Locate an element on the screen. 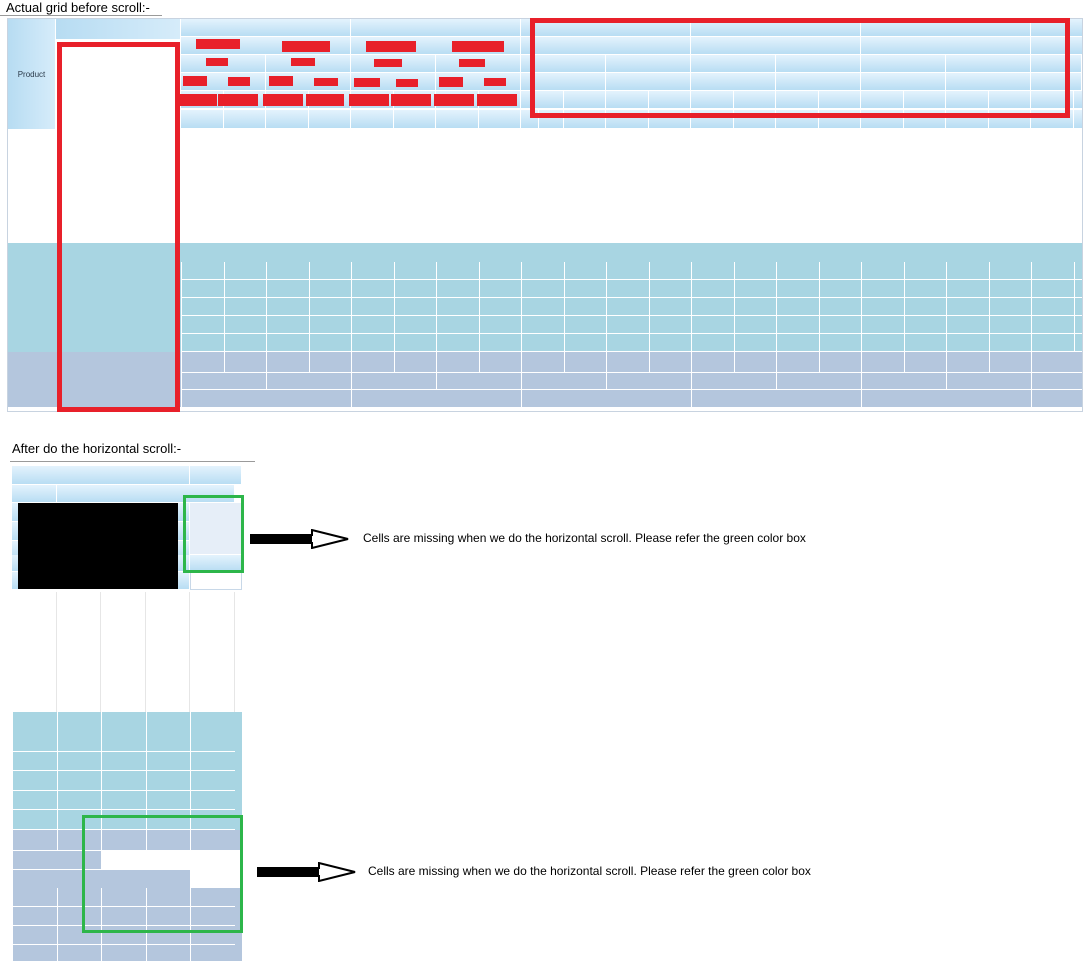  product-column-header: Product is located at coordinates (32, 74).